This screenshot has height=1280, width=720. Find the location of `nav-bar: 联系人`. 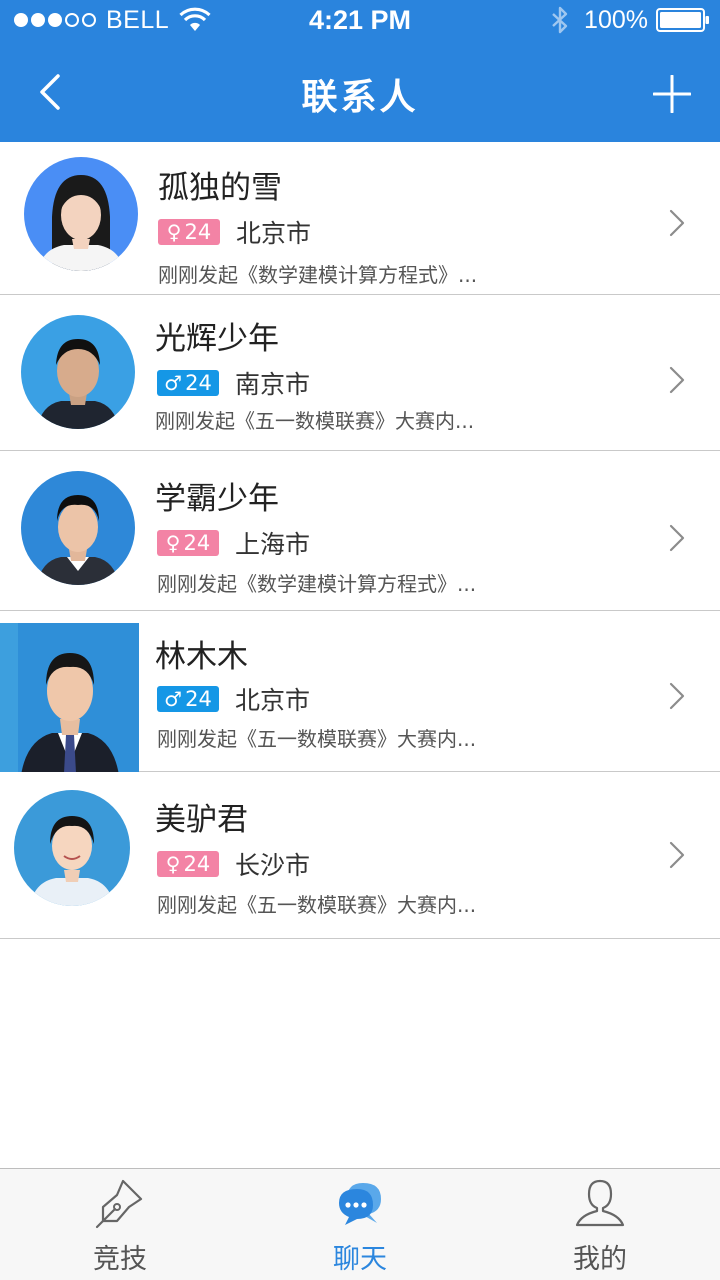

nav-bar: 联系人 is located at coordinates (360, 91).